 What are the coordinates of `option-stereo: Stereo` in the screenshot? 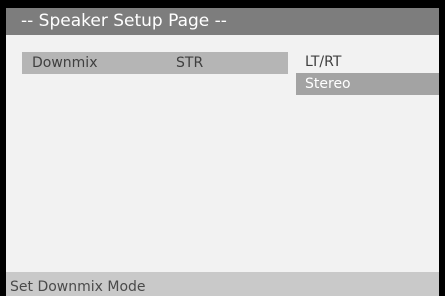 It's located at (367, 84).